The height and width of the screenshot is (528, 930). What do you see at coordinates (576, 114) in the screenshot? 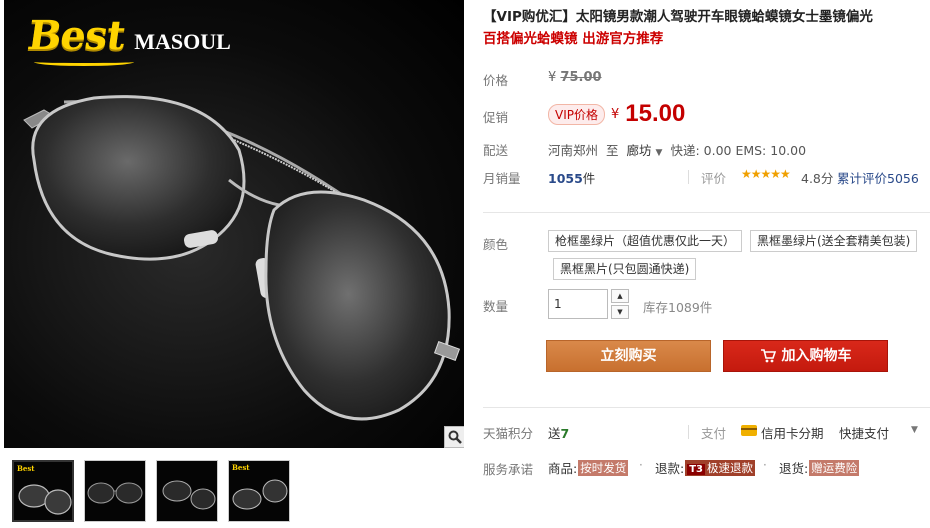
I see `vip-price-tag: VIP价格` at bounding box center [576, 114].